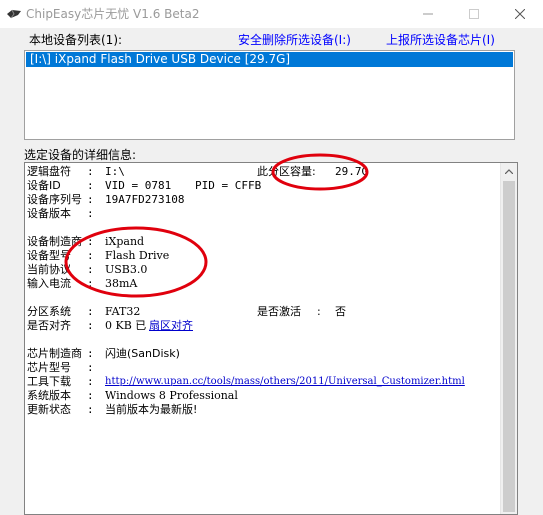 The height and width of the screenshot is (515, 543). Describe the element at coordinates (137, 255) in the screenshot. I see `model-value: Flash Drive` at that location.